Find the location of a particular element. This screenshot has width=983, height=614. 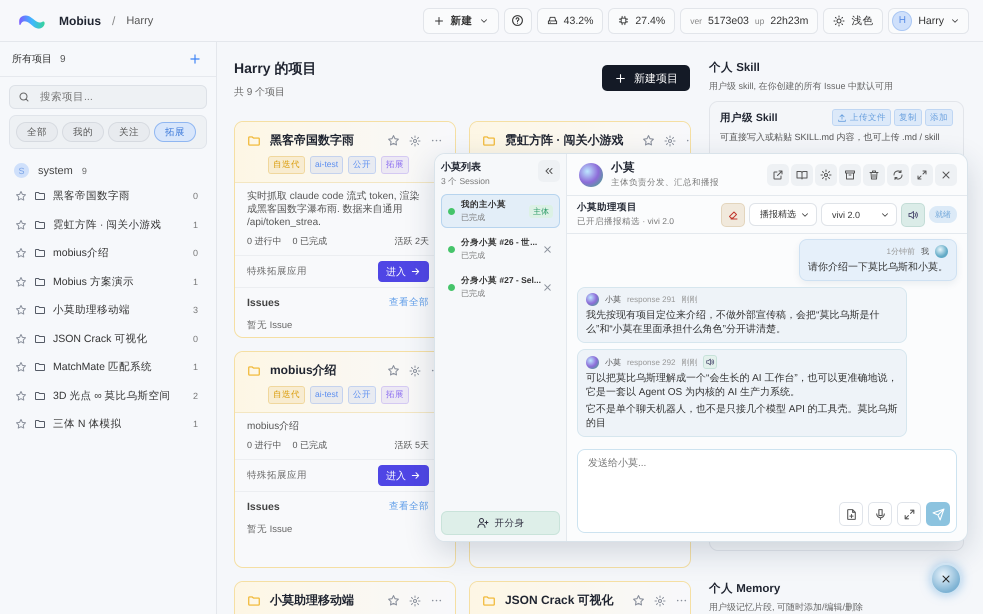

help-button is located at coordinates (518, 21).